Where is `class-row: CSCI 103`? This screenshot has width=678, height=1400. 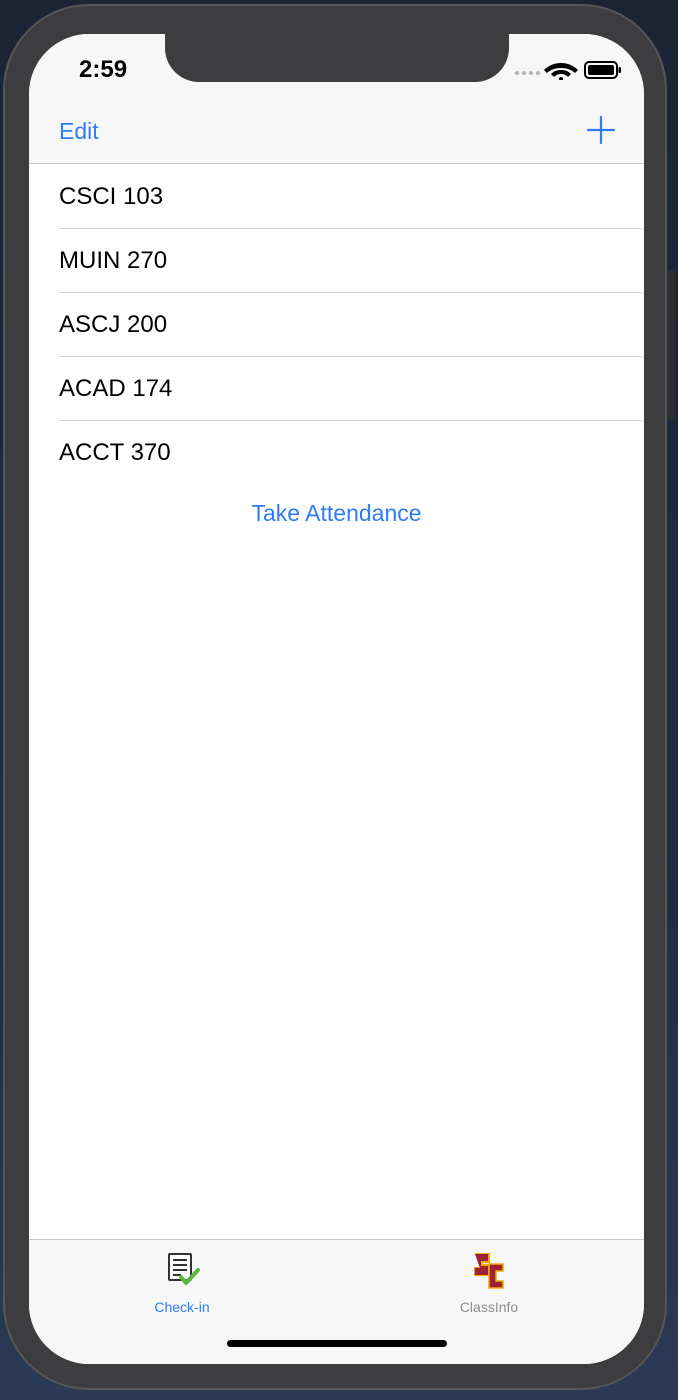
class-row: CSCI 103 is located at coordinates (336, 197).